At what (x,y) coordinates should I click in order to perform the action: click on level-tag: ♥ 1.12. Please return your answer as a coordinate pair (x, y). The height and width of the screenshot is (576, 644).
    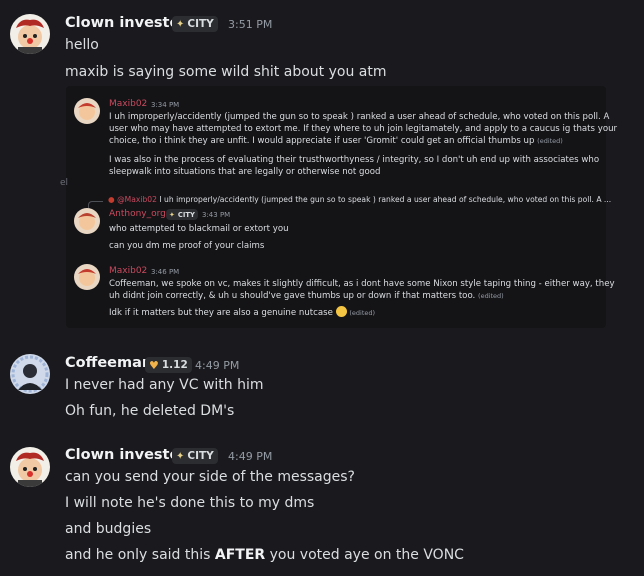
    Looking at the image, I should click on (168, 365).